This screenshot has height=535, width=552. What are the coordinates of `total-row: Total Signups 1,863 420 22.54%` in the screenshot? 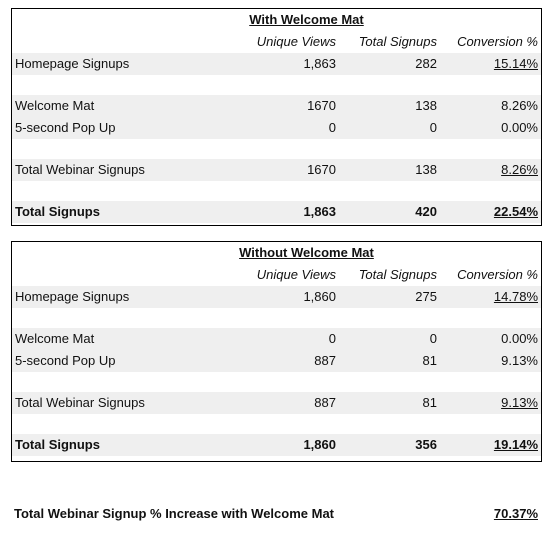 It's located at (276, 212).